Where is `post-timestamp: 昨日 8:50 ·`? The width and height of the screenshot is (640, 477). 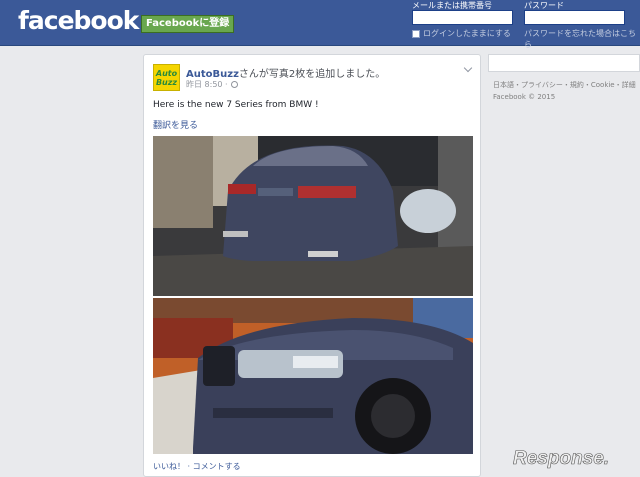
post-timestamp: 昨日 8:50 · is located at coordinates (207, 84).